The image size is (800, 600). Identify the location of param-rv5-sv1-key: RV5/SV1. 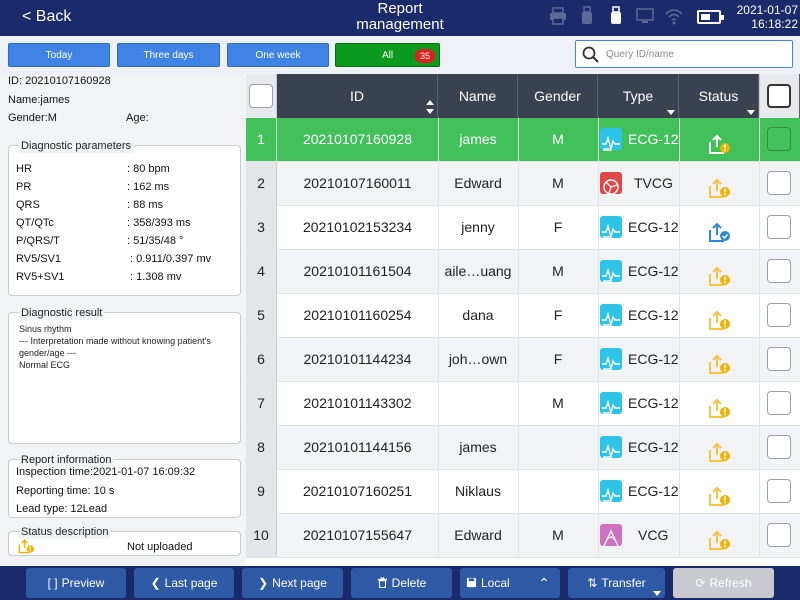
(39, 259).